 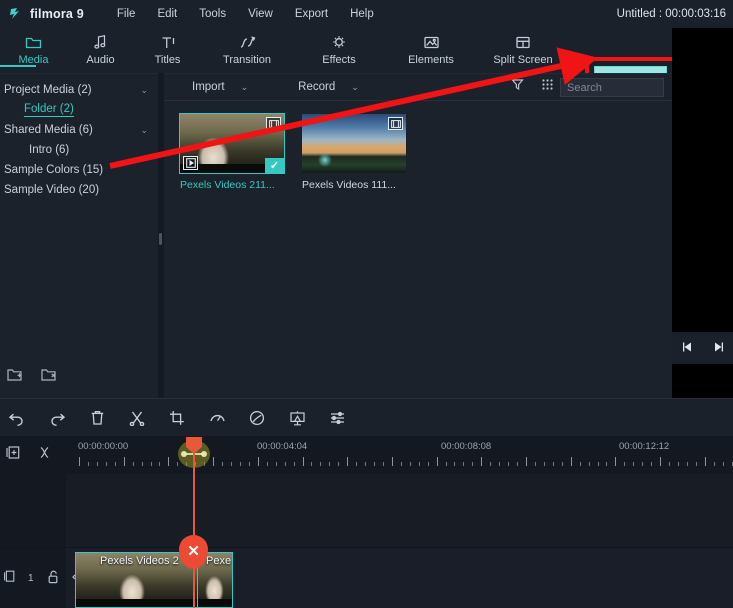 What do you see at coordinates (79, 90) in the screenshot?
I see `sidebar-item-project-media: Project Media (2) ⌄` at bounding box center [79, 90].